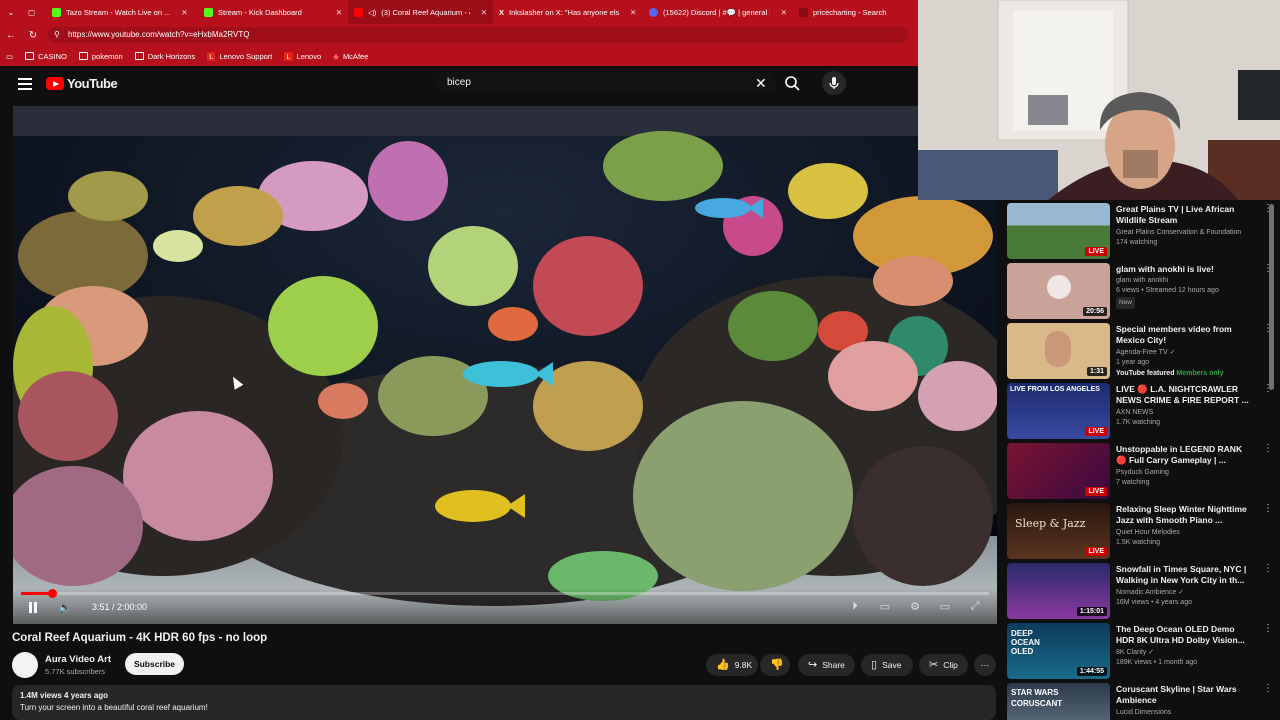 This screenshot has height=720, width=1280. I want to click on sidebar-scrollbar, so click(1271, 297).